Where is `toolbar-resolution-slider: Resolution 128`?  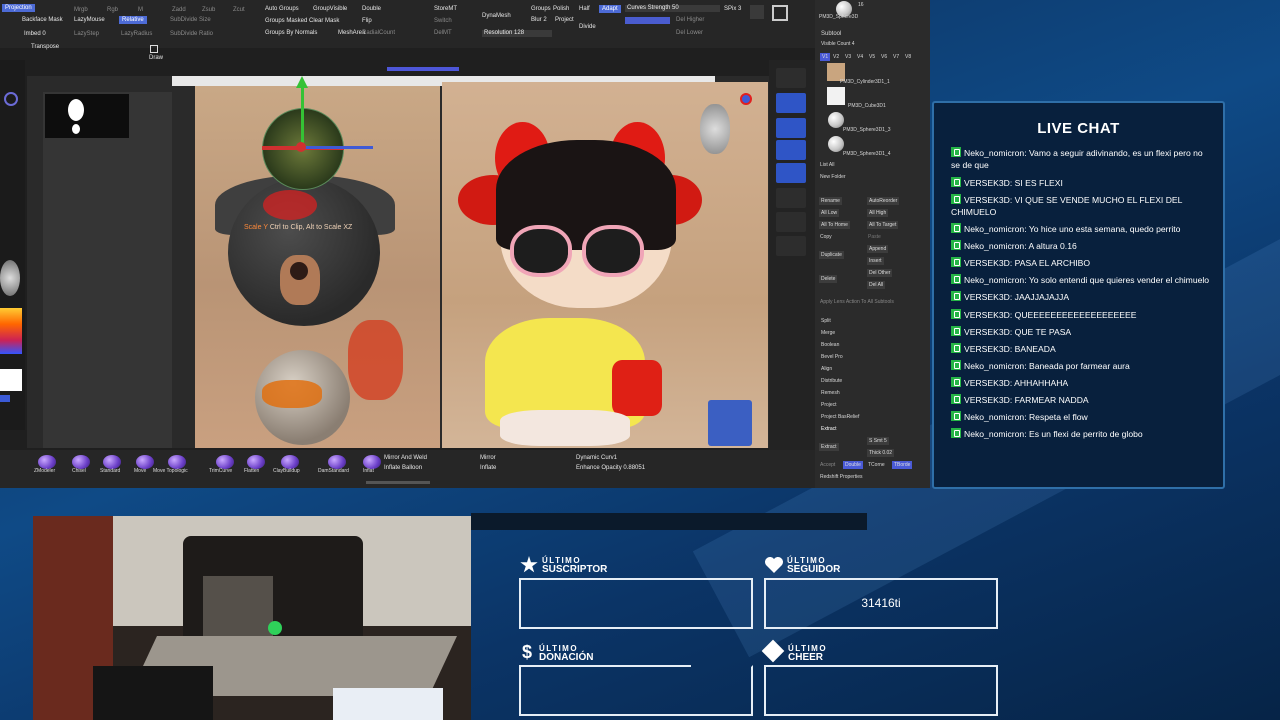
toolbar-resolution-slider: Resolution 128 is located at coordinates (517, 33).